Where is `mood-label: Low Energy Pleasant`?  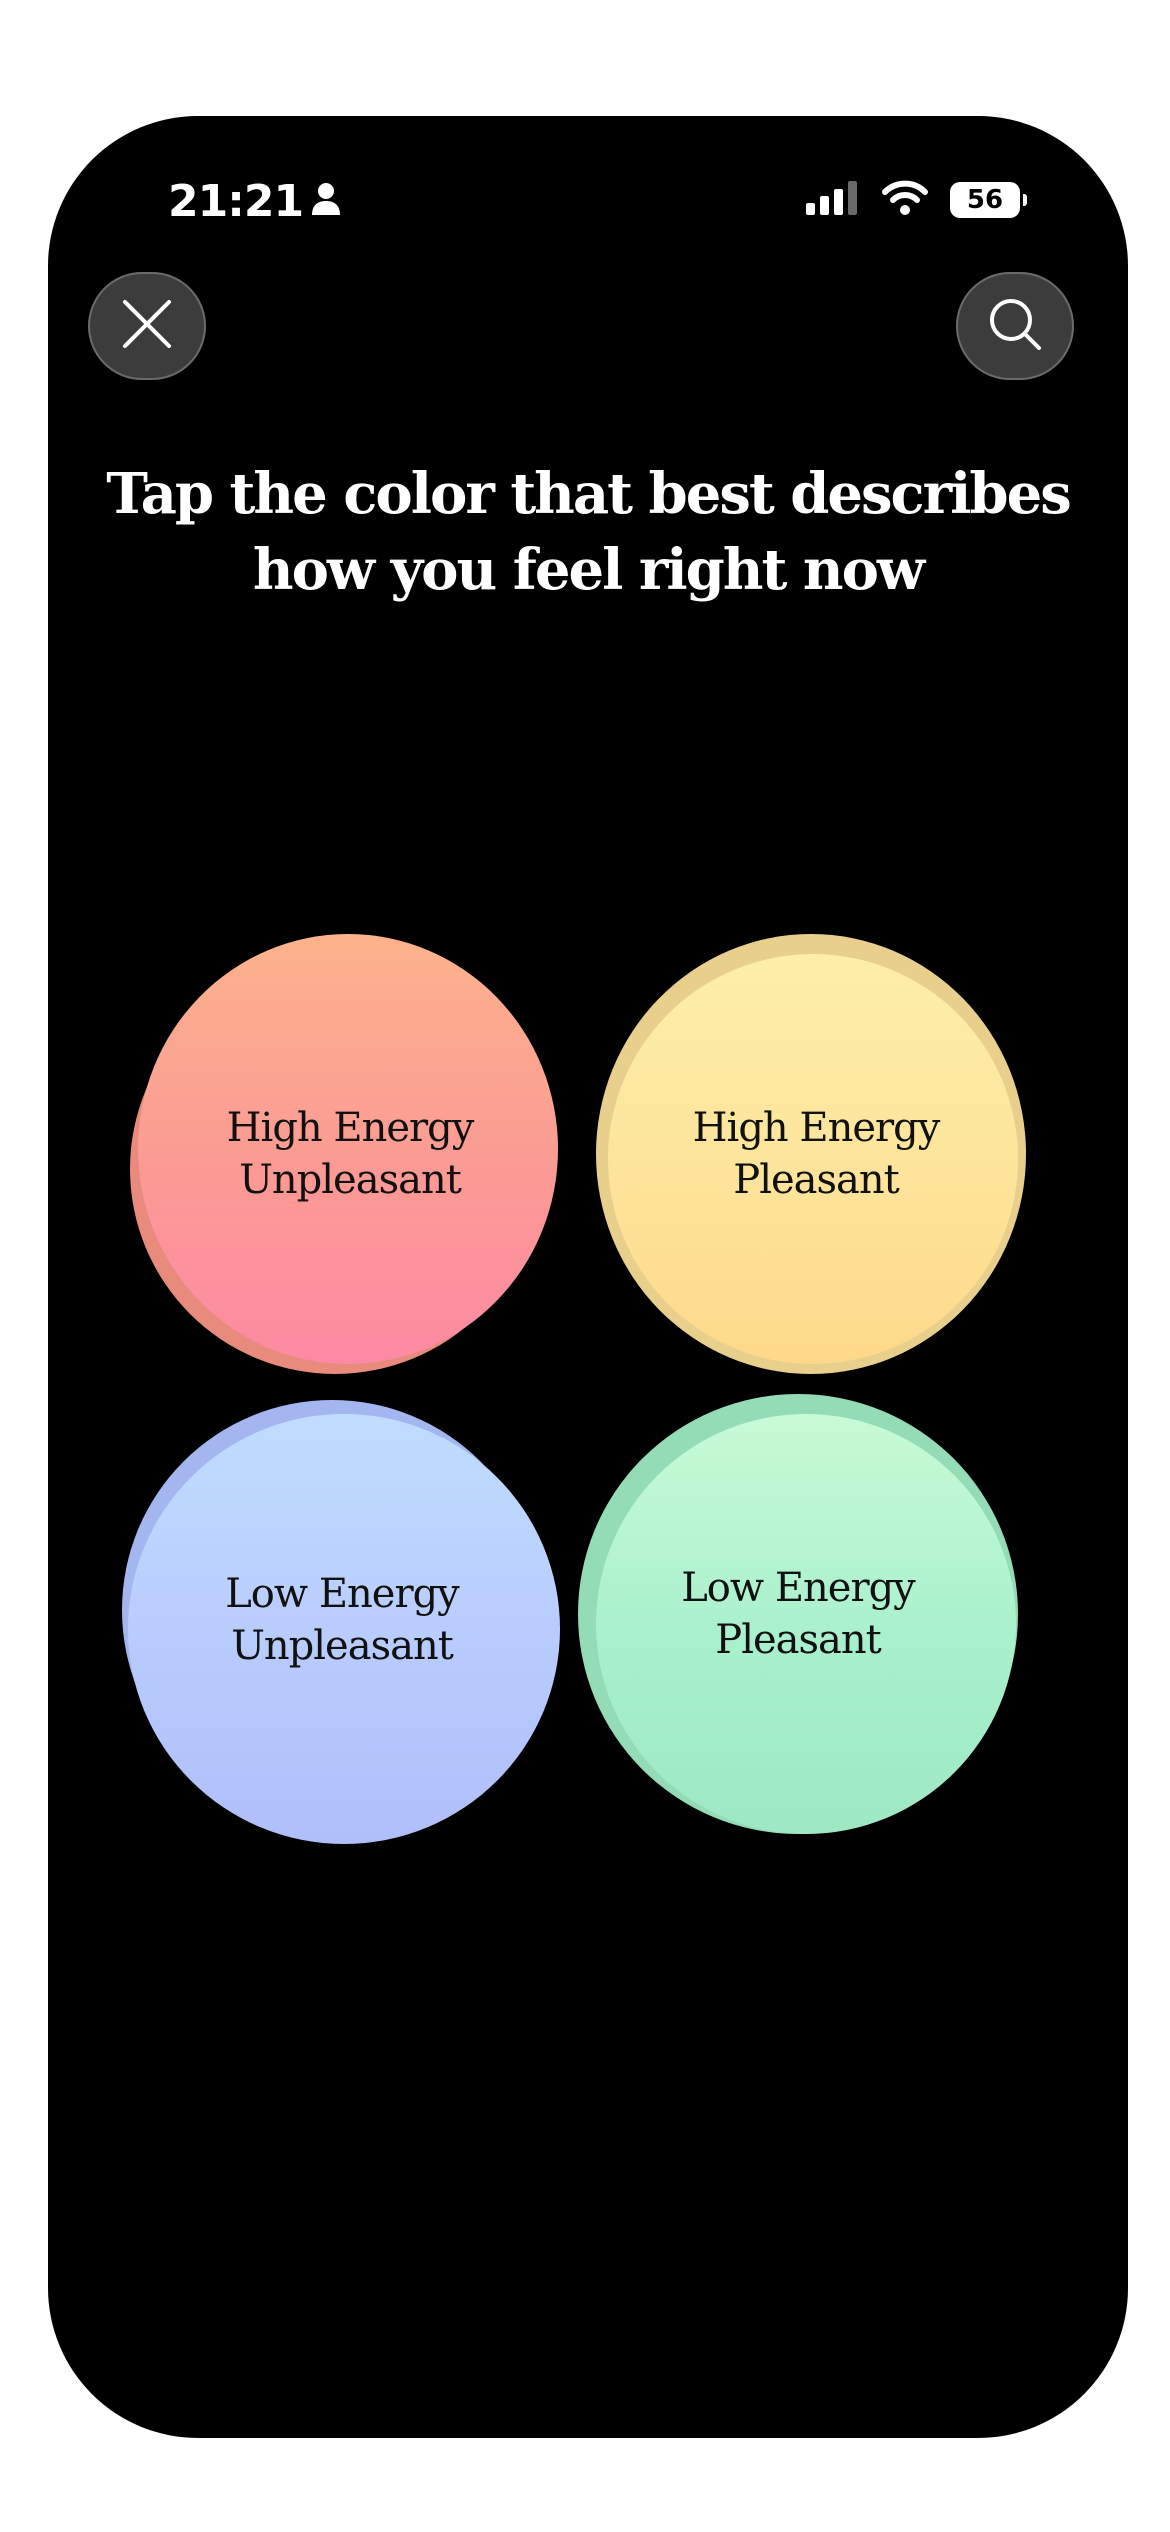
mood-label: Low Energy Pleasant is located at coordinates (798, 1614).